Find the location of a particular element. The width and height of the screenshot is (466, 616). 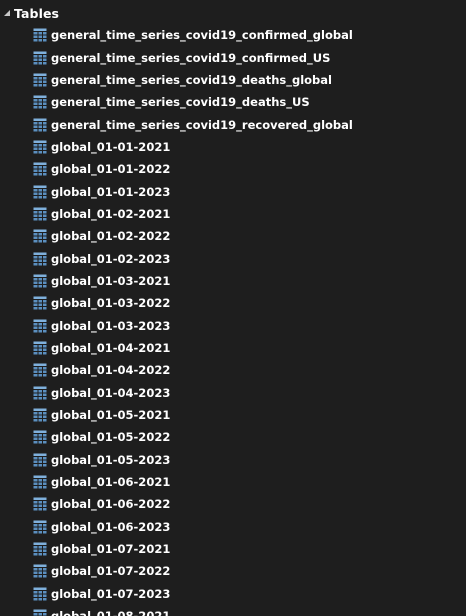

table-name: global_01-04-2023 is located at coordinates (111, 392).